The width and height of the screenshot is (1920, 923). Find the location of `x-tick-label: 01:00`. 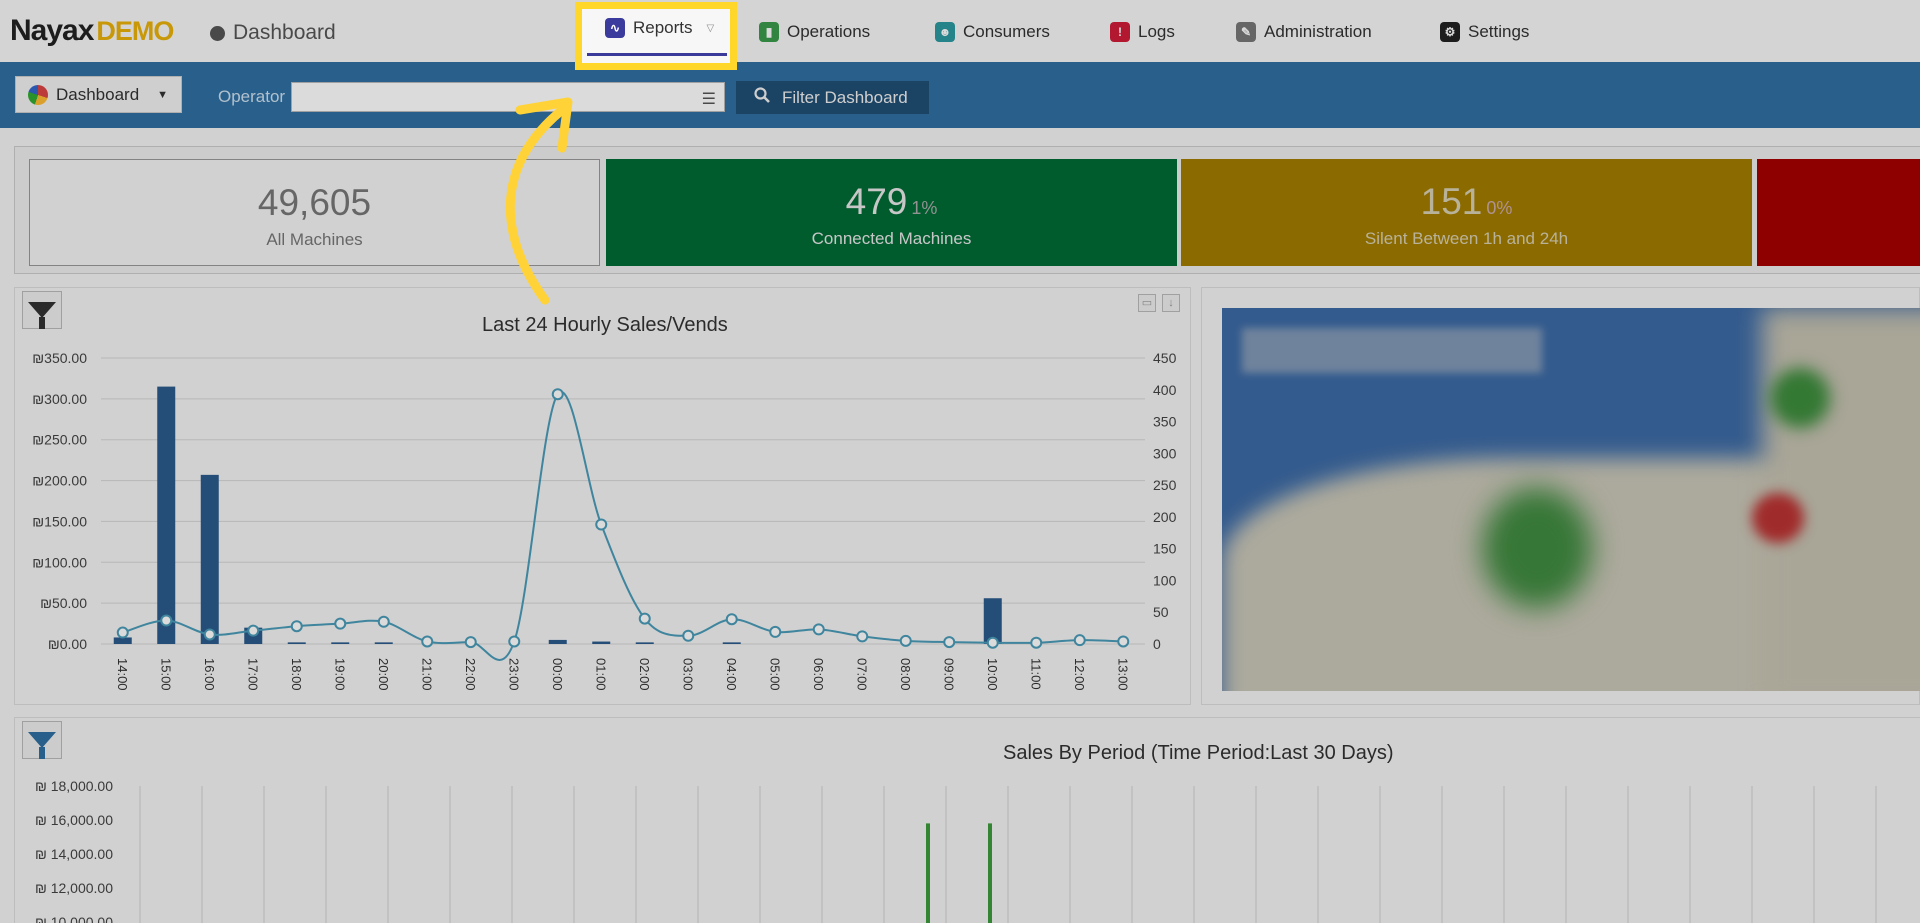

x-tick-label: 01:00 is located at coordinates (600, 674).